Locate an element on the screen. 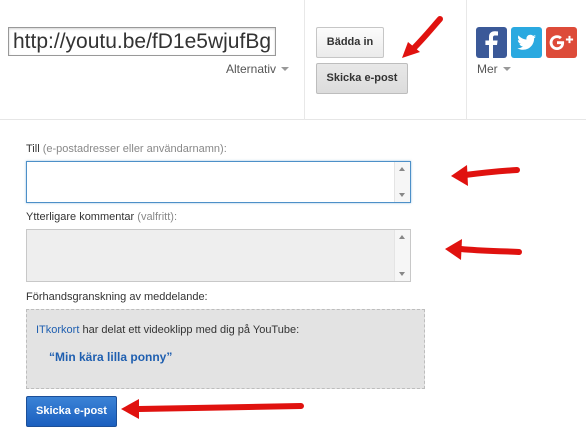 Image resolution: width=586 pixels, height=438 pixels. preview-user-link: ITkorkort is located at coordinates (57, 330).